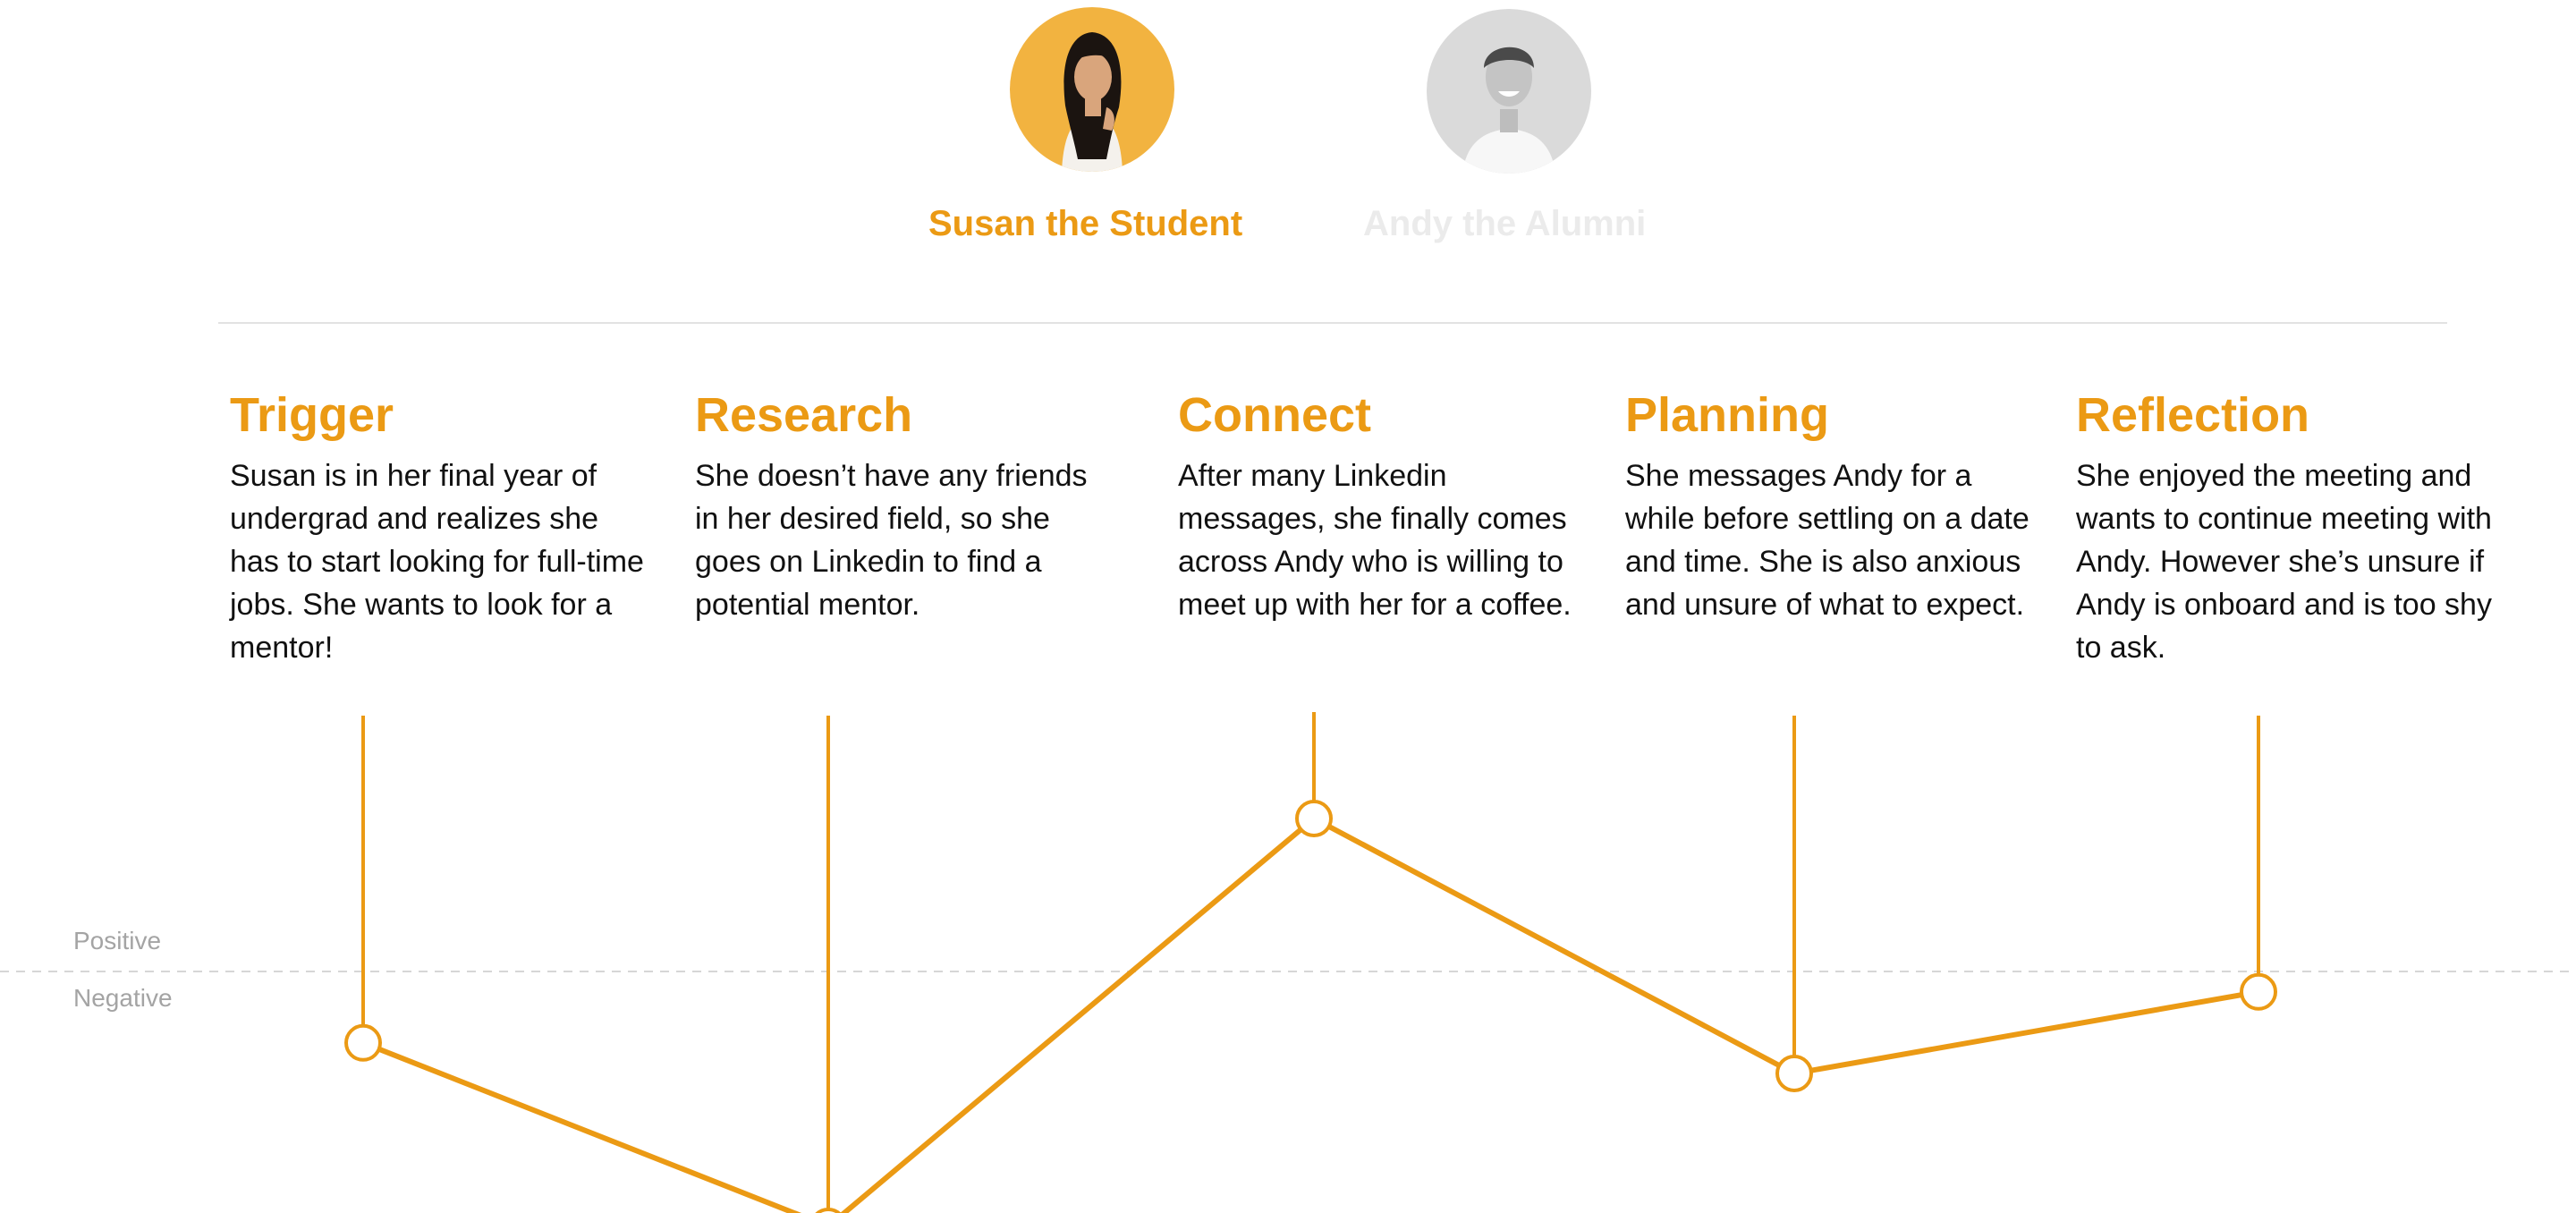 This screenshot has height=1213, width=2576. What do you see at coordinates (2258, 991) in the screenshot?
I see `journey-point-reflection` at bounding box center [2258, 991].